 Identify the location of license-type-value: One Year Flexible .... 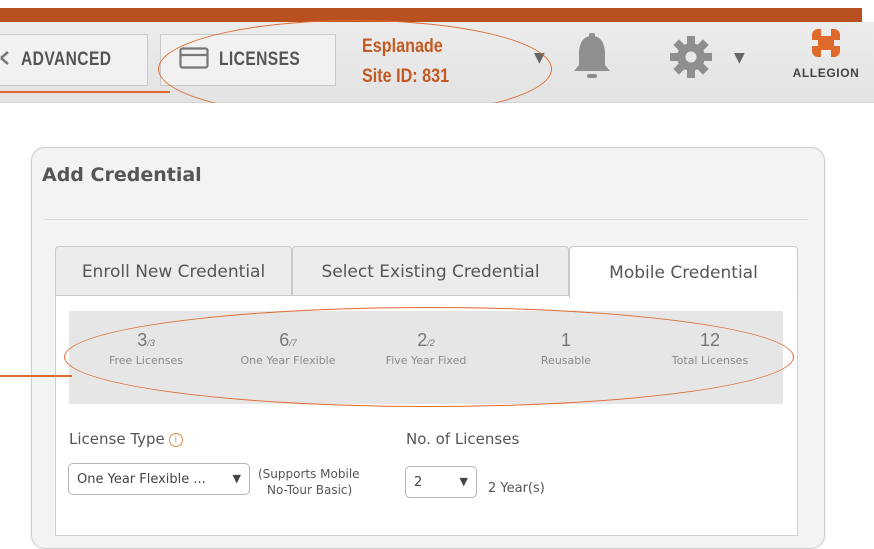
(141, 479).